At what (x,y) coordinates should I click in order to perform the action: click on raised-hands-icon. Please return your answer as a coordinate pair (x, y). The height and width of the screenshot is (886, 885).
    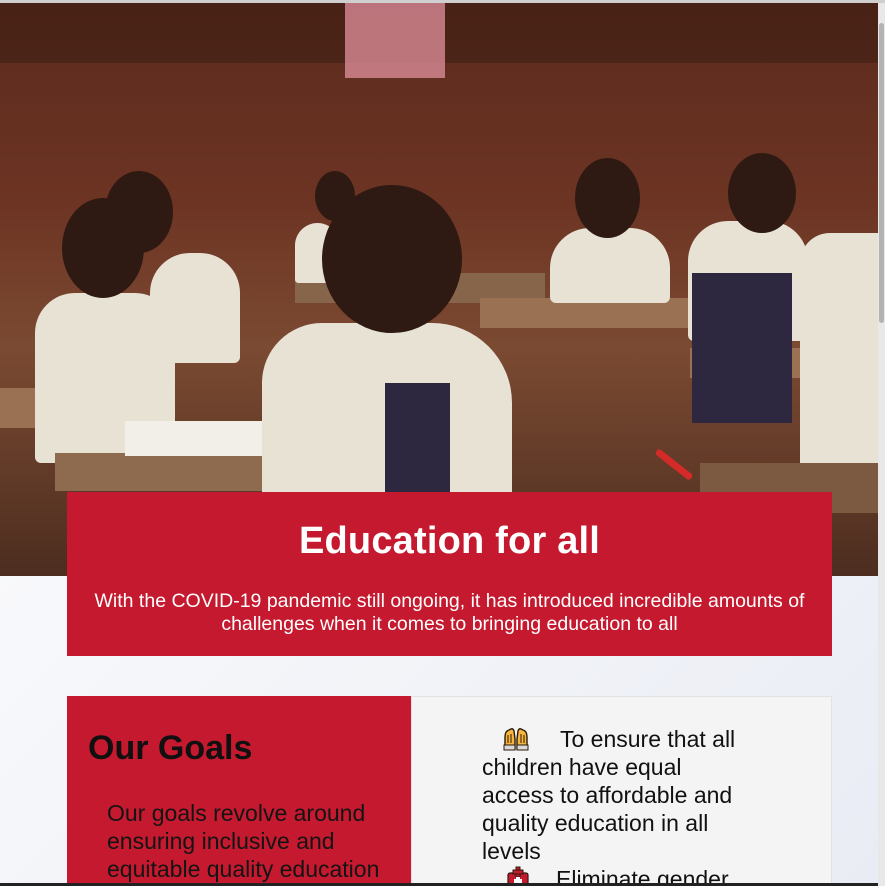
    Looking at the image, I should click on (516, 738).